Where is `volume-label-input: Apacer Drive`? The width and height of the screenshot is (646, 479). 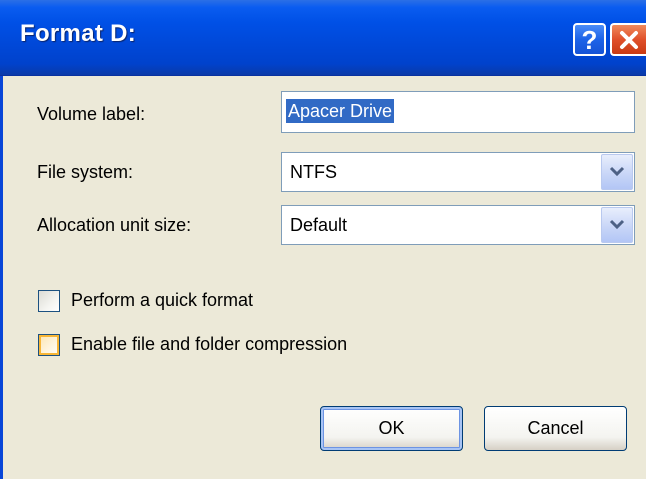
volume-label-input: Apacer Drive is located at coordinates (458, 112).